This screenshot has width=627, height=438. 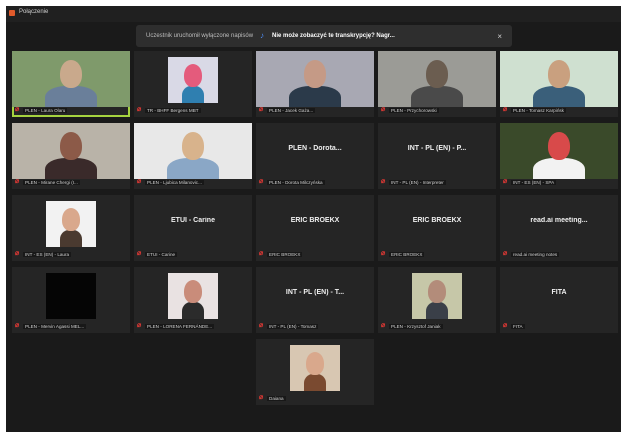 I want to click on participant-label: ⌀ INT - ES (EN) - SPA, so click(x=559, y=182).